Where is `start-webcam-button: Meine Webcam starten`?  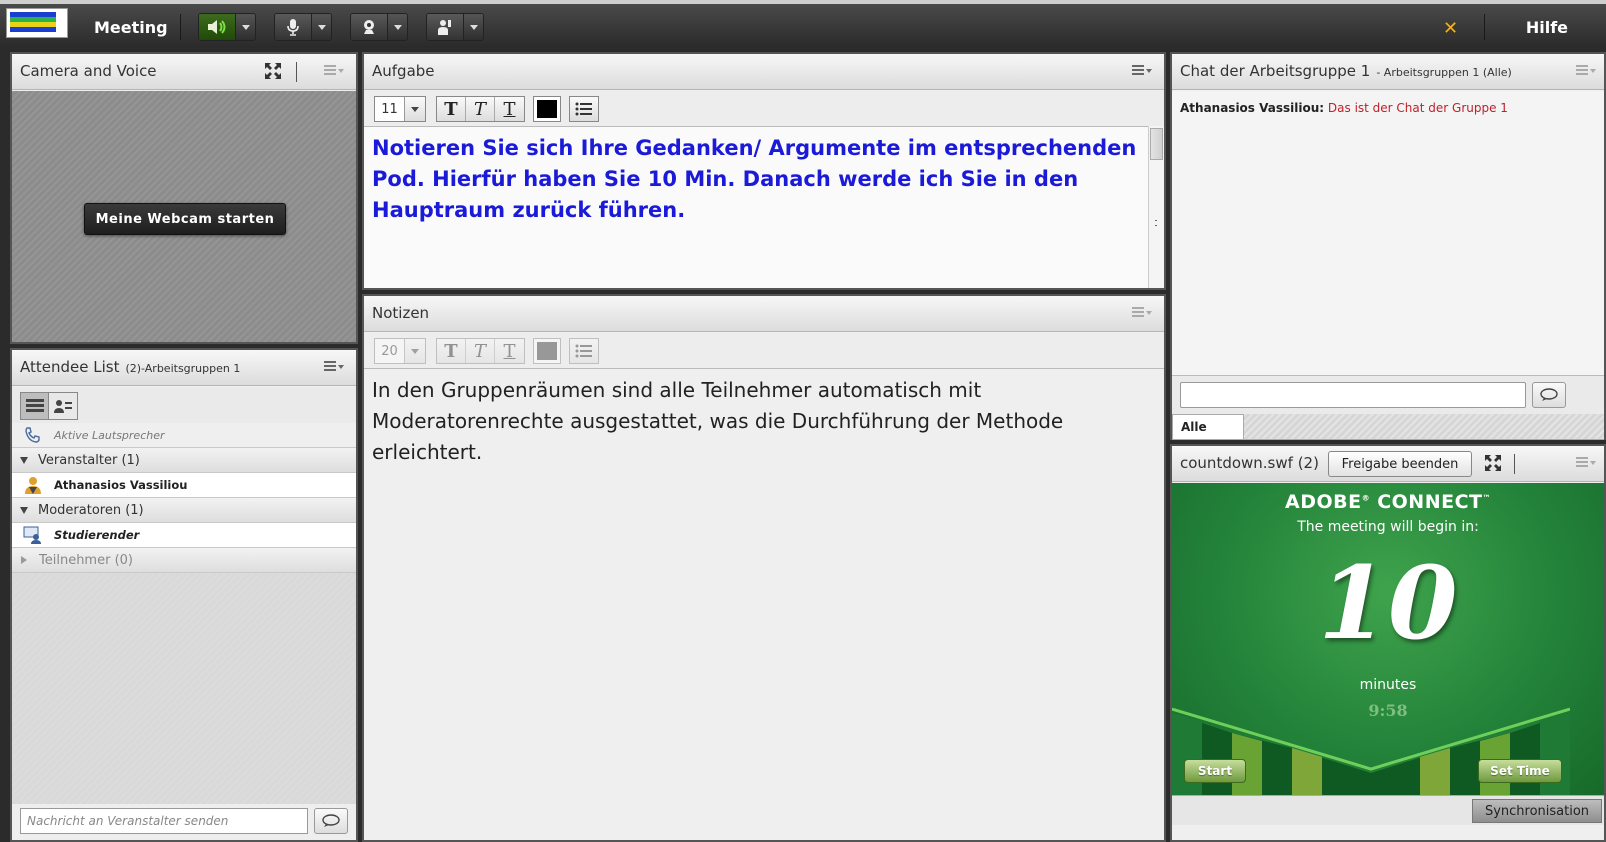 start-webcam-button: Meine Webcam starten is located at coordinates (185, 219).